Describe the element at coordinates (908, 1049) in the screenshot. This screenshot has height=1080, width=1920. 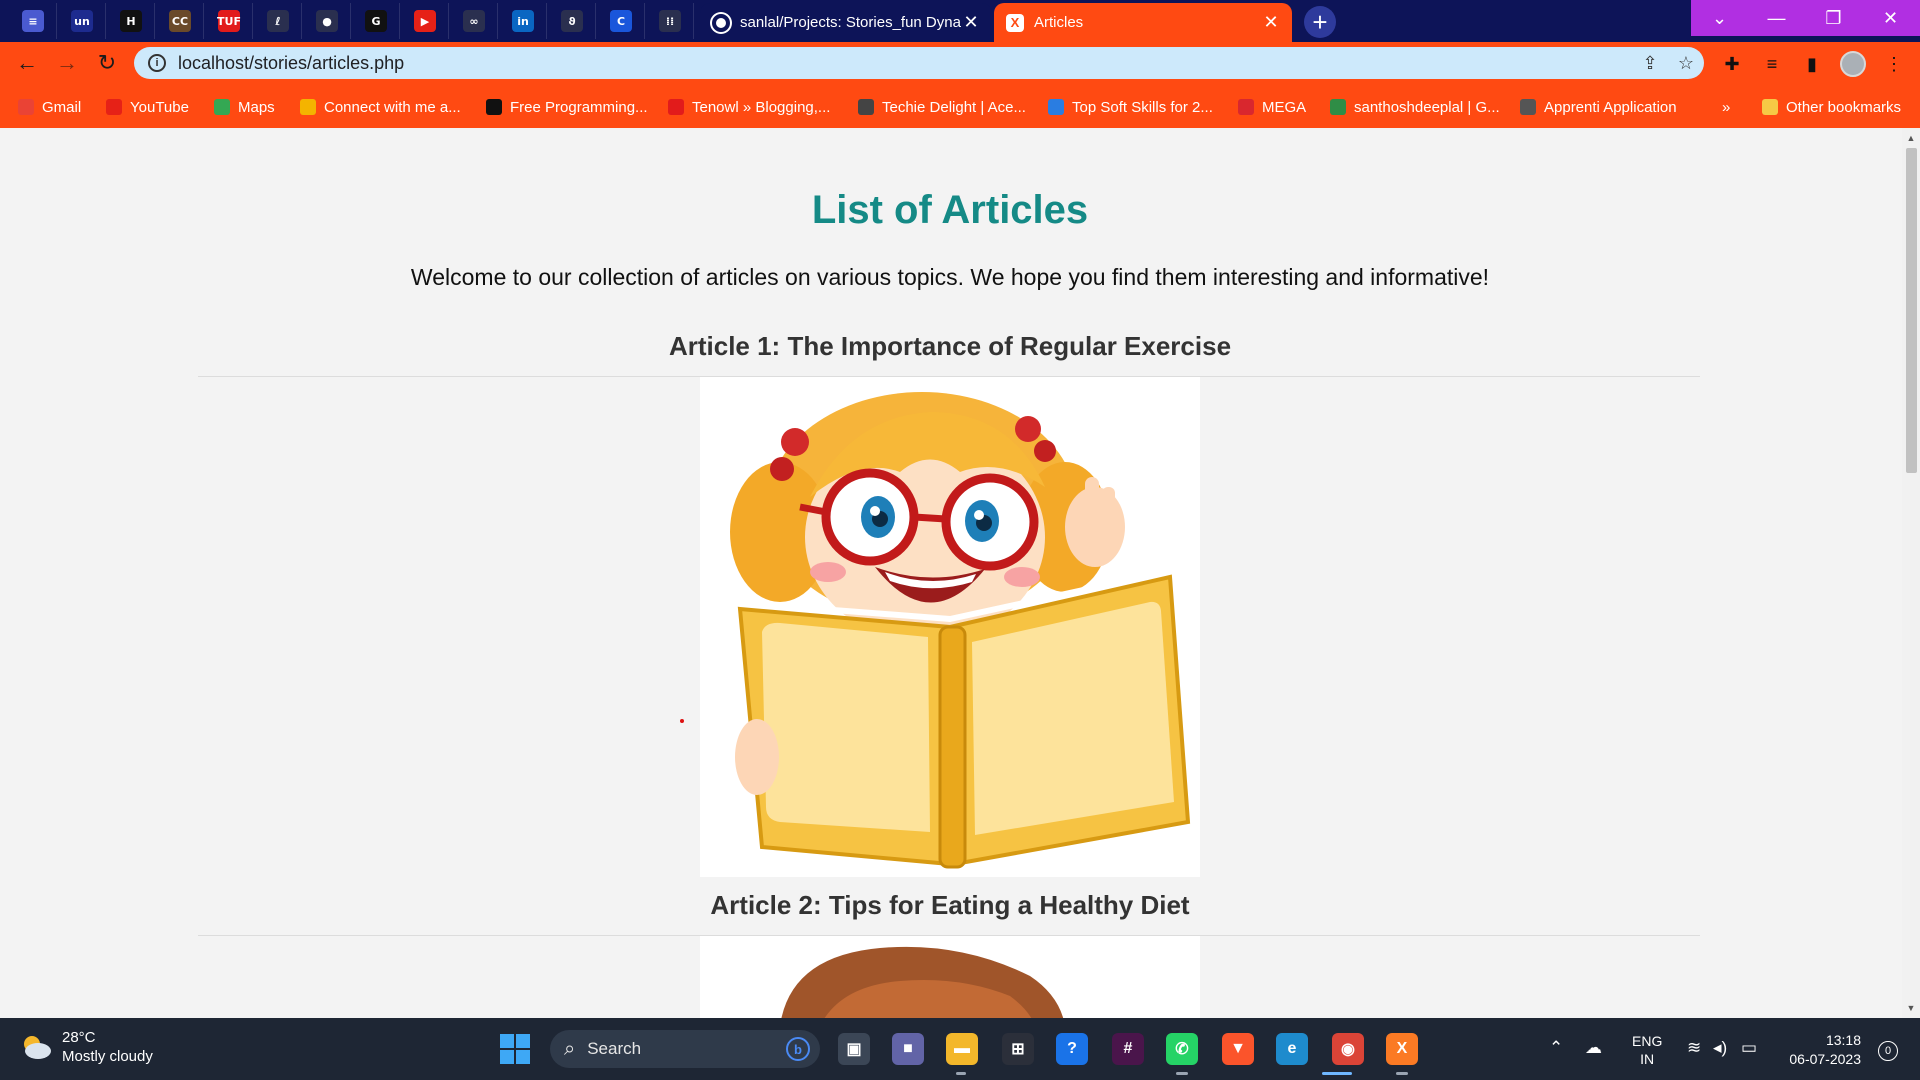
I see `video-call-icon: ■` at that location.